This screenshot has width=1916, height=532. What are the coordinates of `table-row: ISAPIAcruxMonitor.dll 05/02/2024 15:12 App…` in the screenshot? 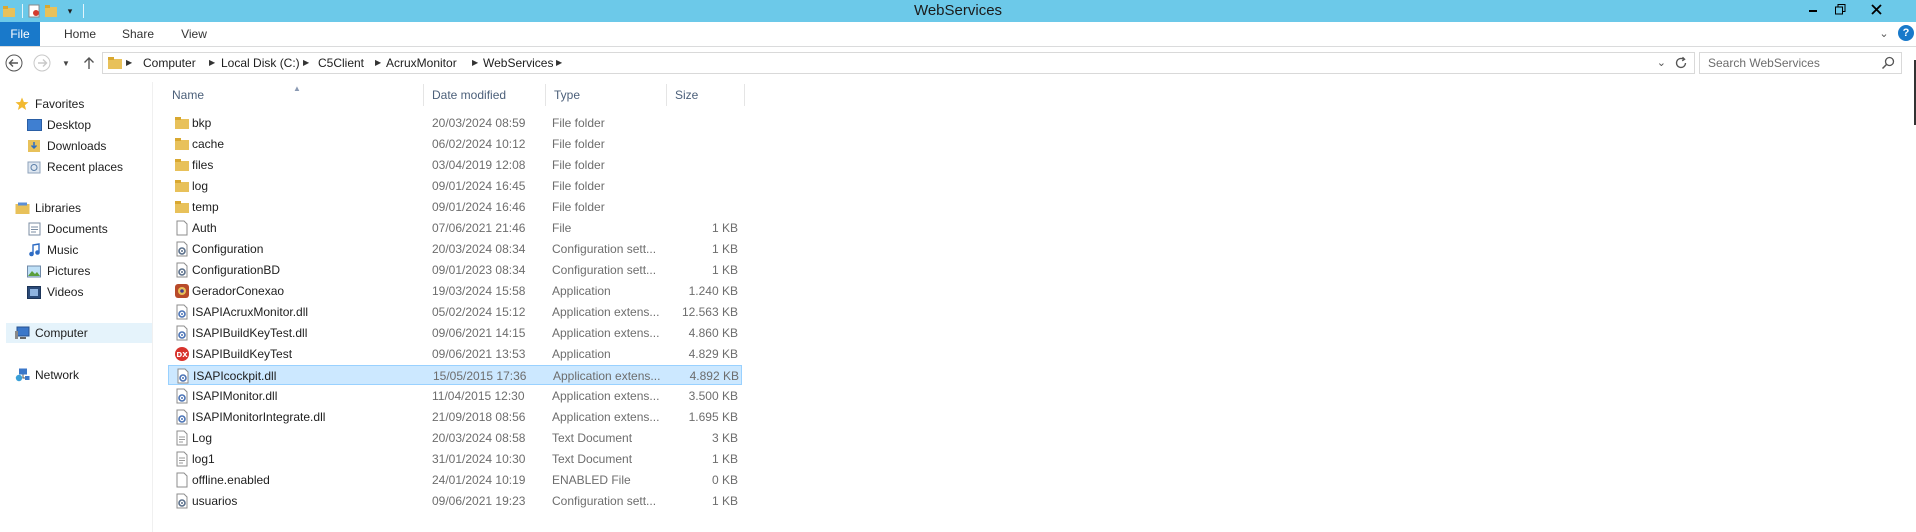 It's located at (455, 312).